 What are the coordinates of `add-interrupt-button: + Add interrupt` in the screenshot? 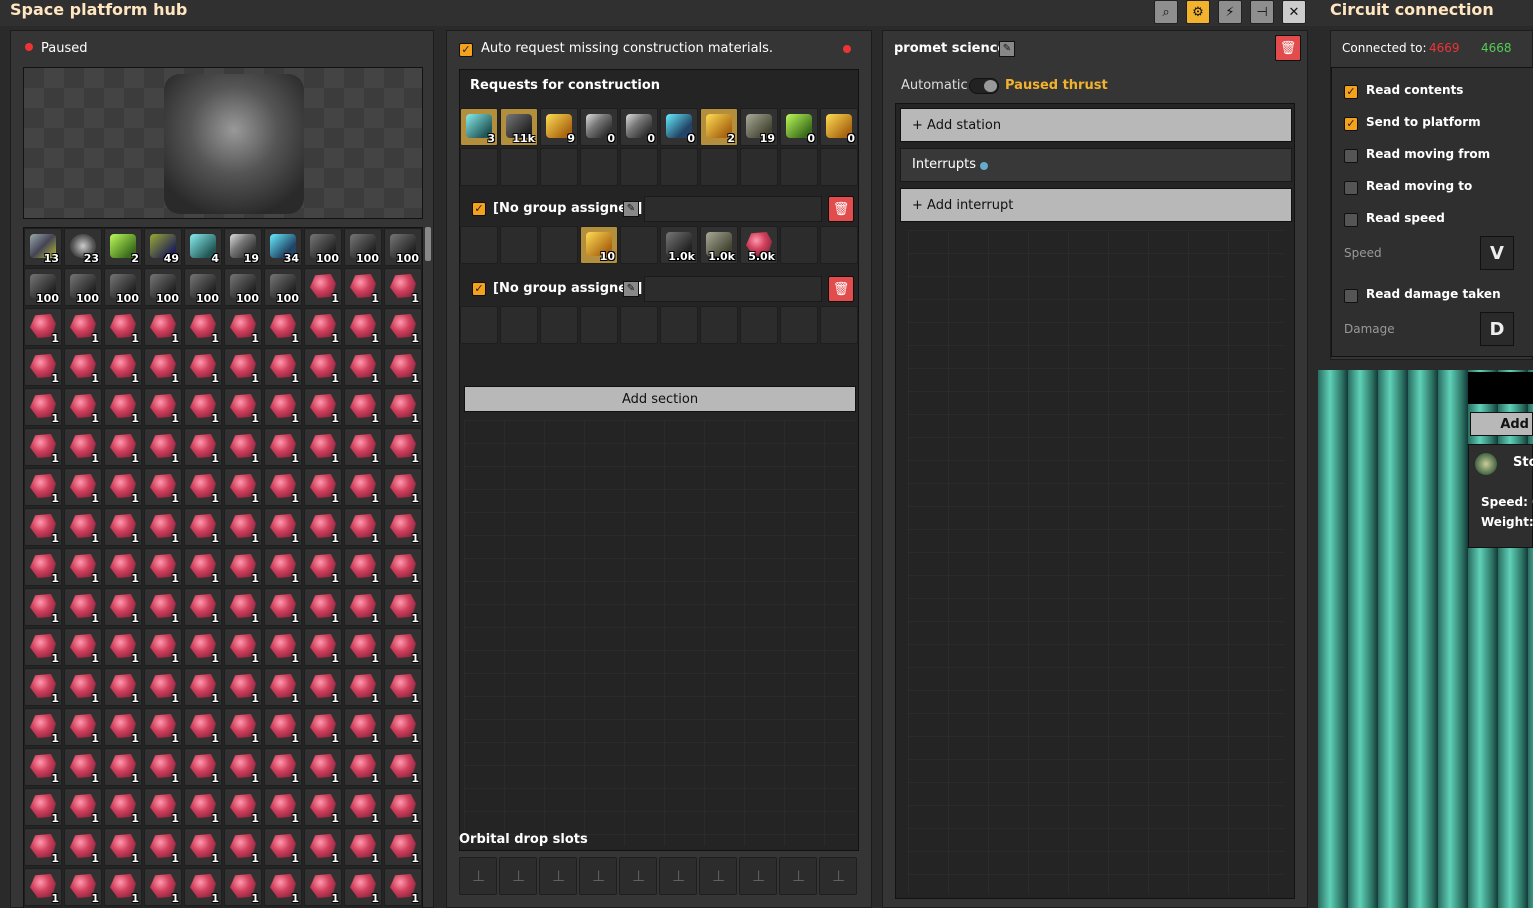 It's located at (1096, 205).